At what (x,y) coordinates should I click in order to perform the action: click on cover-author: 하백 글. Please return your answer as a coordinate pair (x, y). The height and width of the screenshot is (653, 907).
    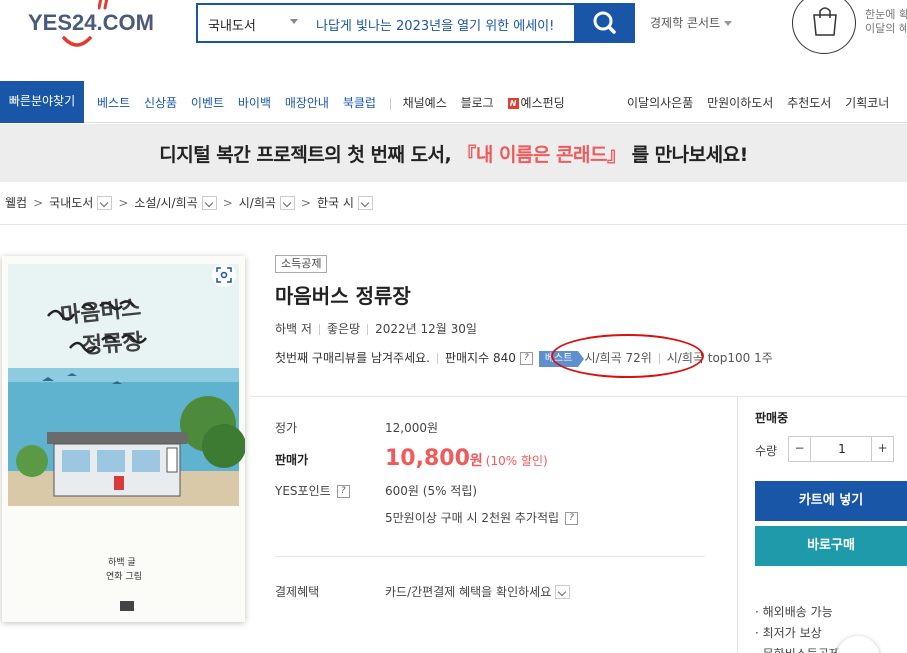
    Looking at the image, I should click on (122, 563).